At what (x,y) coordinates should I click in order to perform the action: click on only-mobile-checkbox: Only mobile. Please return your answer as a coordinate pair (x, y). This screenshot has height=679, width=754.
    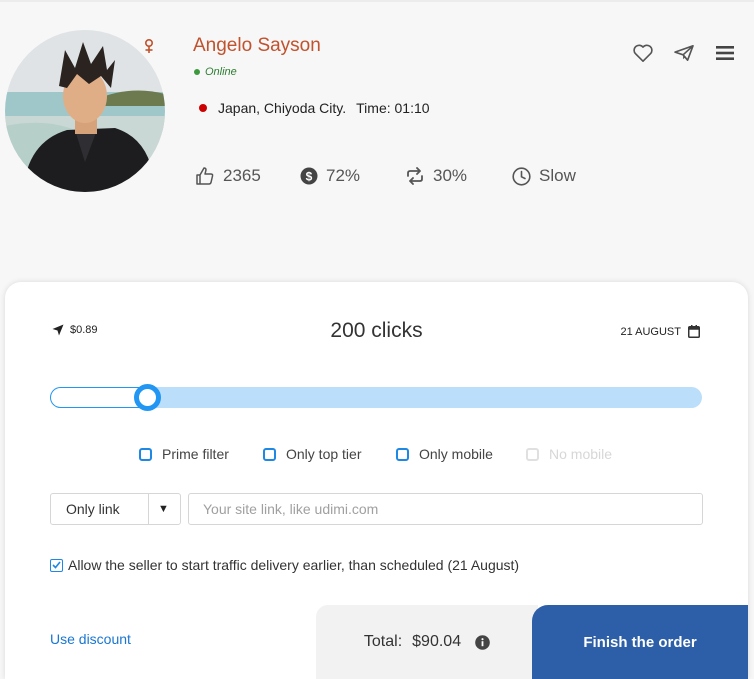
    Looking at the image, I should click on (444, 454).